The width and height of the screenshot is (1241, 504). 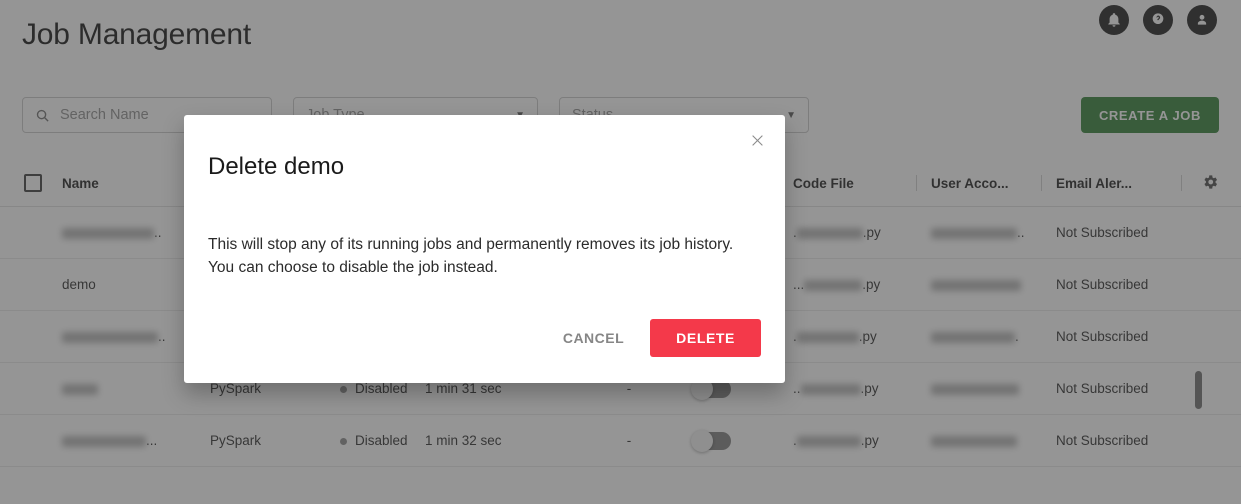 What do you see at coordinates (757, 140) in the screenshot?
I see `close-icon` at bounding box center [757, 140].